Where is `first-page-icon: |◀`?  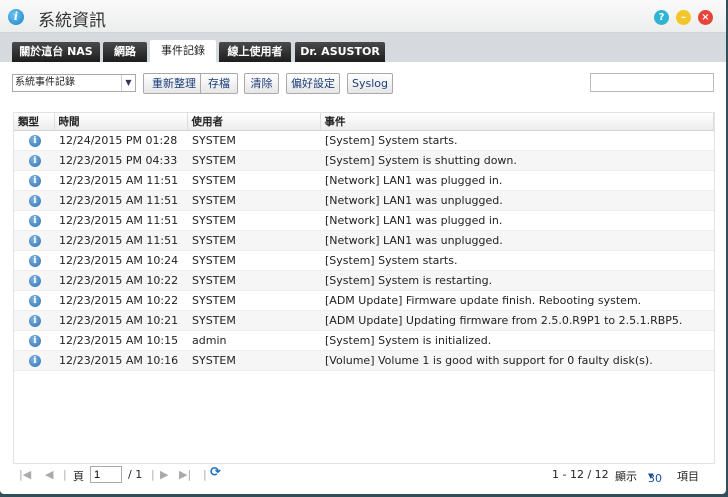 first-page-icon: |◀ is located at coordinates (25, 474).